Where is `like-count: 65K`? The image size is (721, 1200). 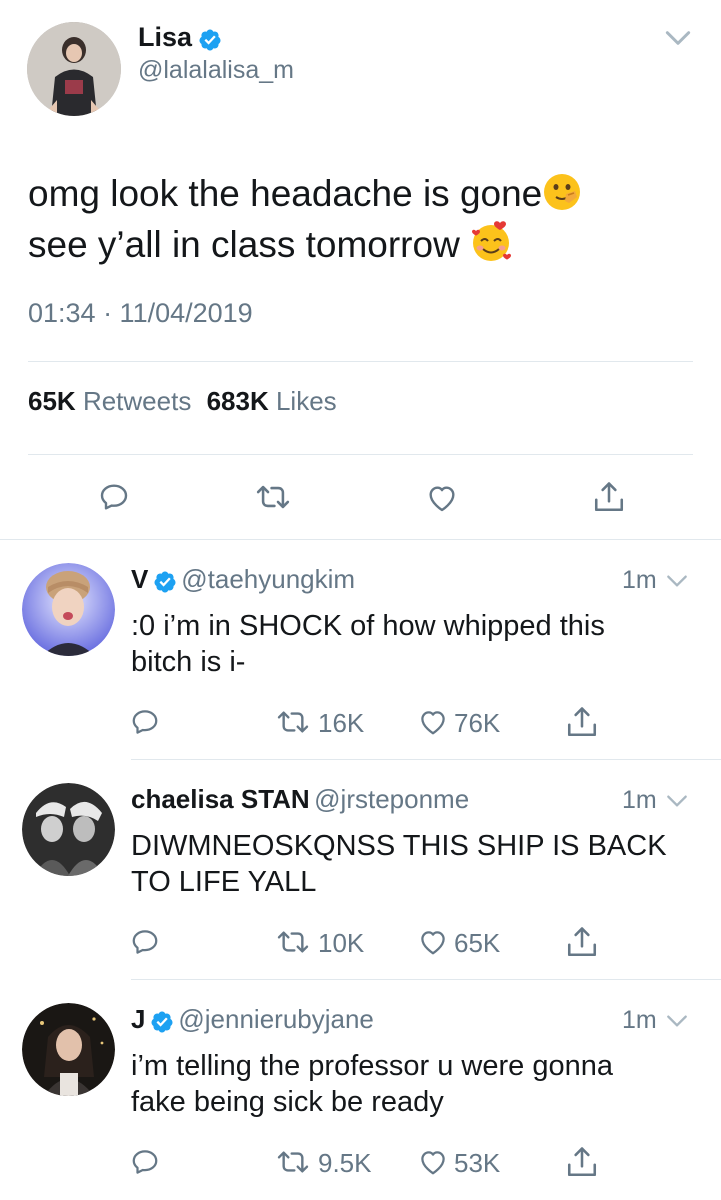 like-count: 65K is located at coordinates (477, 943).